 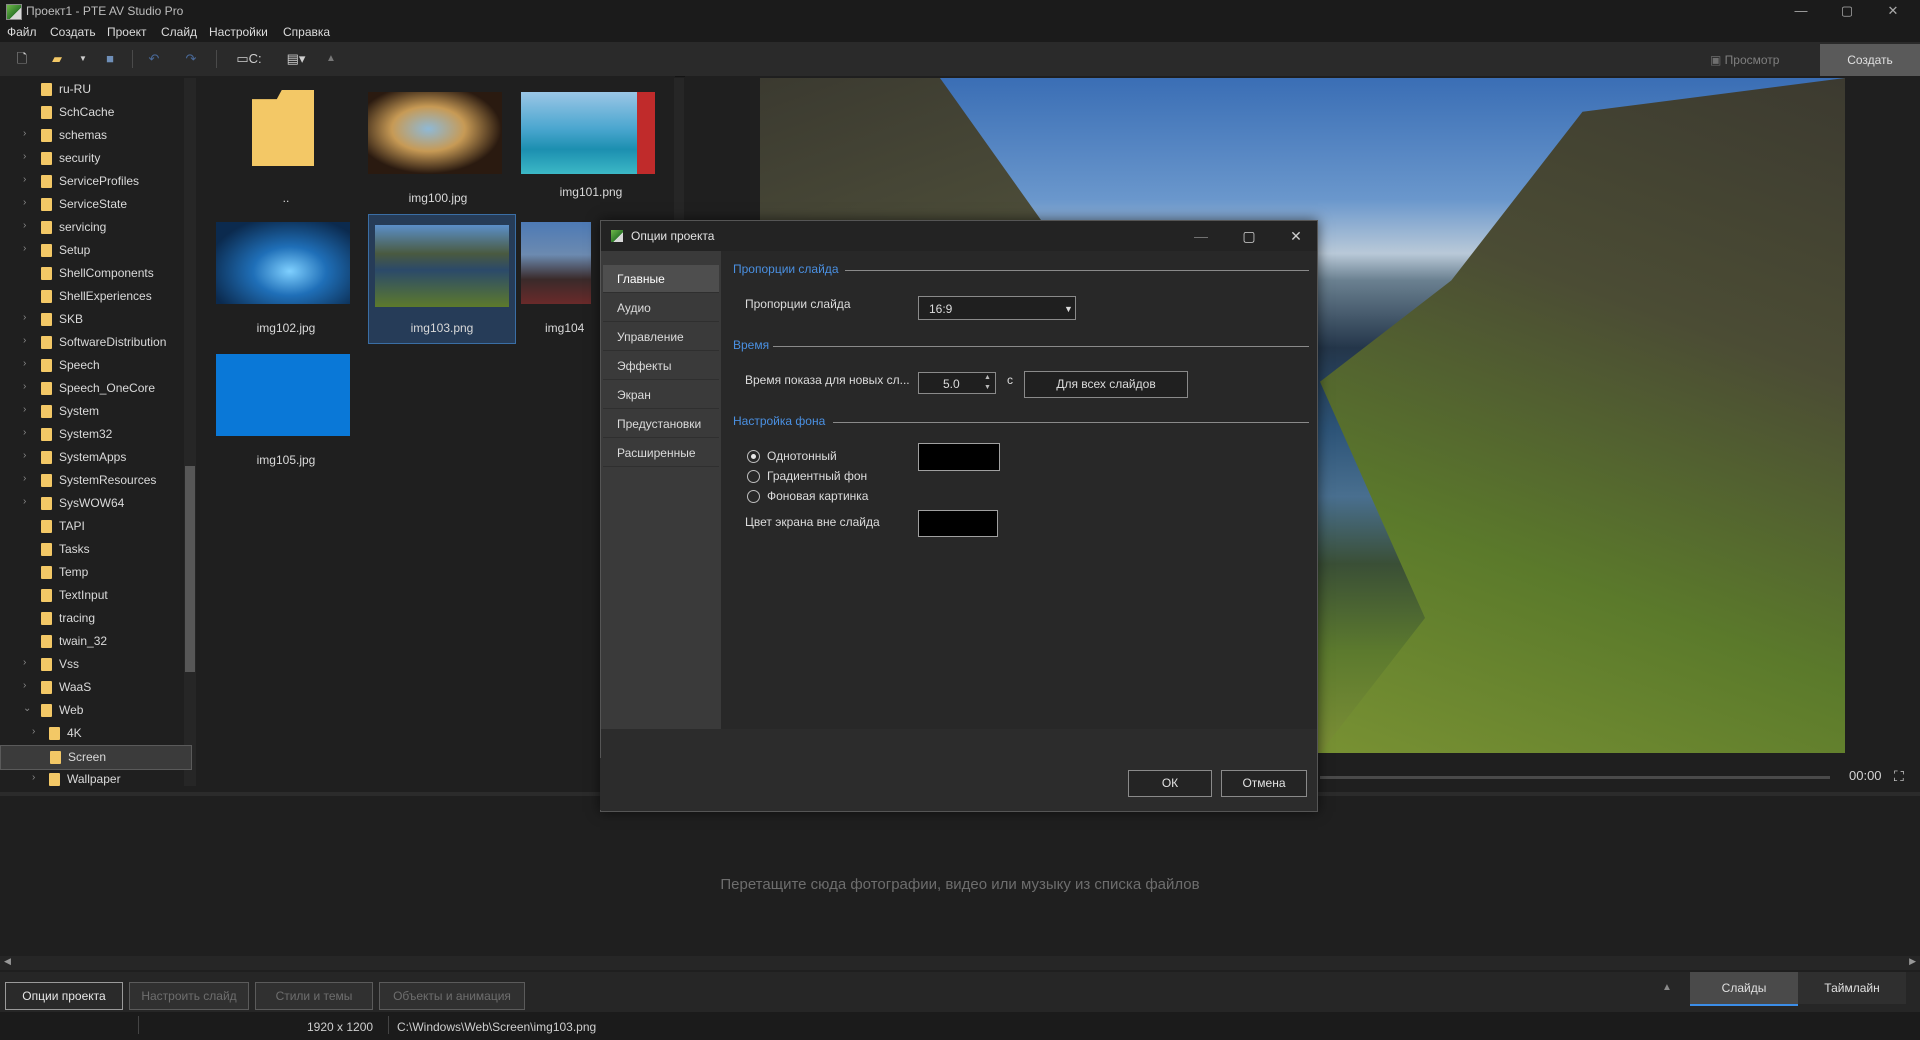 What do you see at coordinates (1575, 777) in the screenshot?
I see `playback-progress-bar` at bounding box center [1575, 777].